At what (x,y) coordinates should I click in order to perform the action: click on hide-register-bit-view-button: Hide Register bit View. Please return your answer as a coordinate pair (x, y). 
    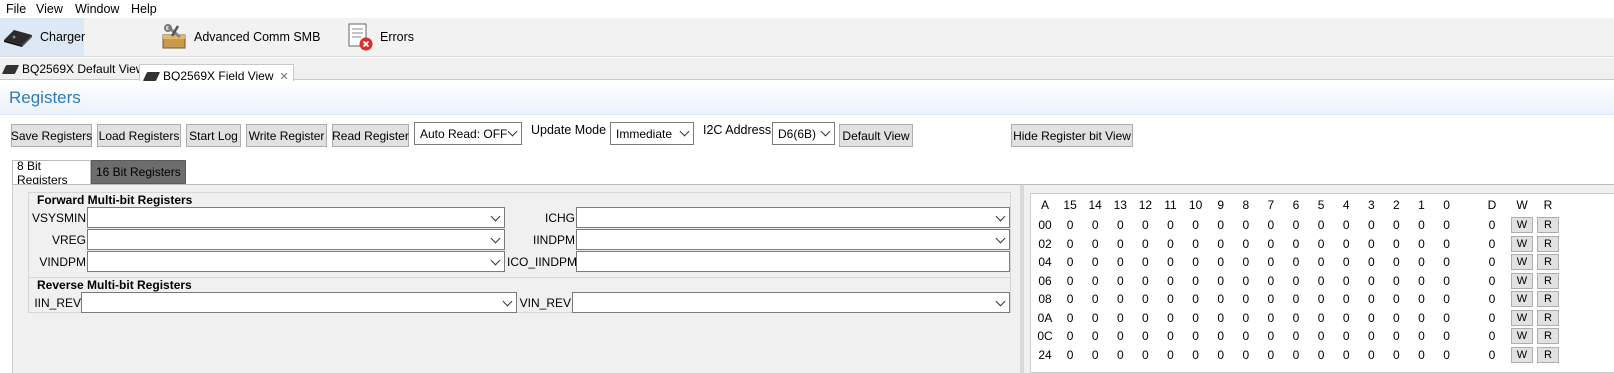
    Looking at the image, I should click on (1072, 135).